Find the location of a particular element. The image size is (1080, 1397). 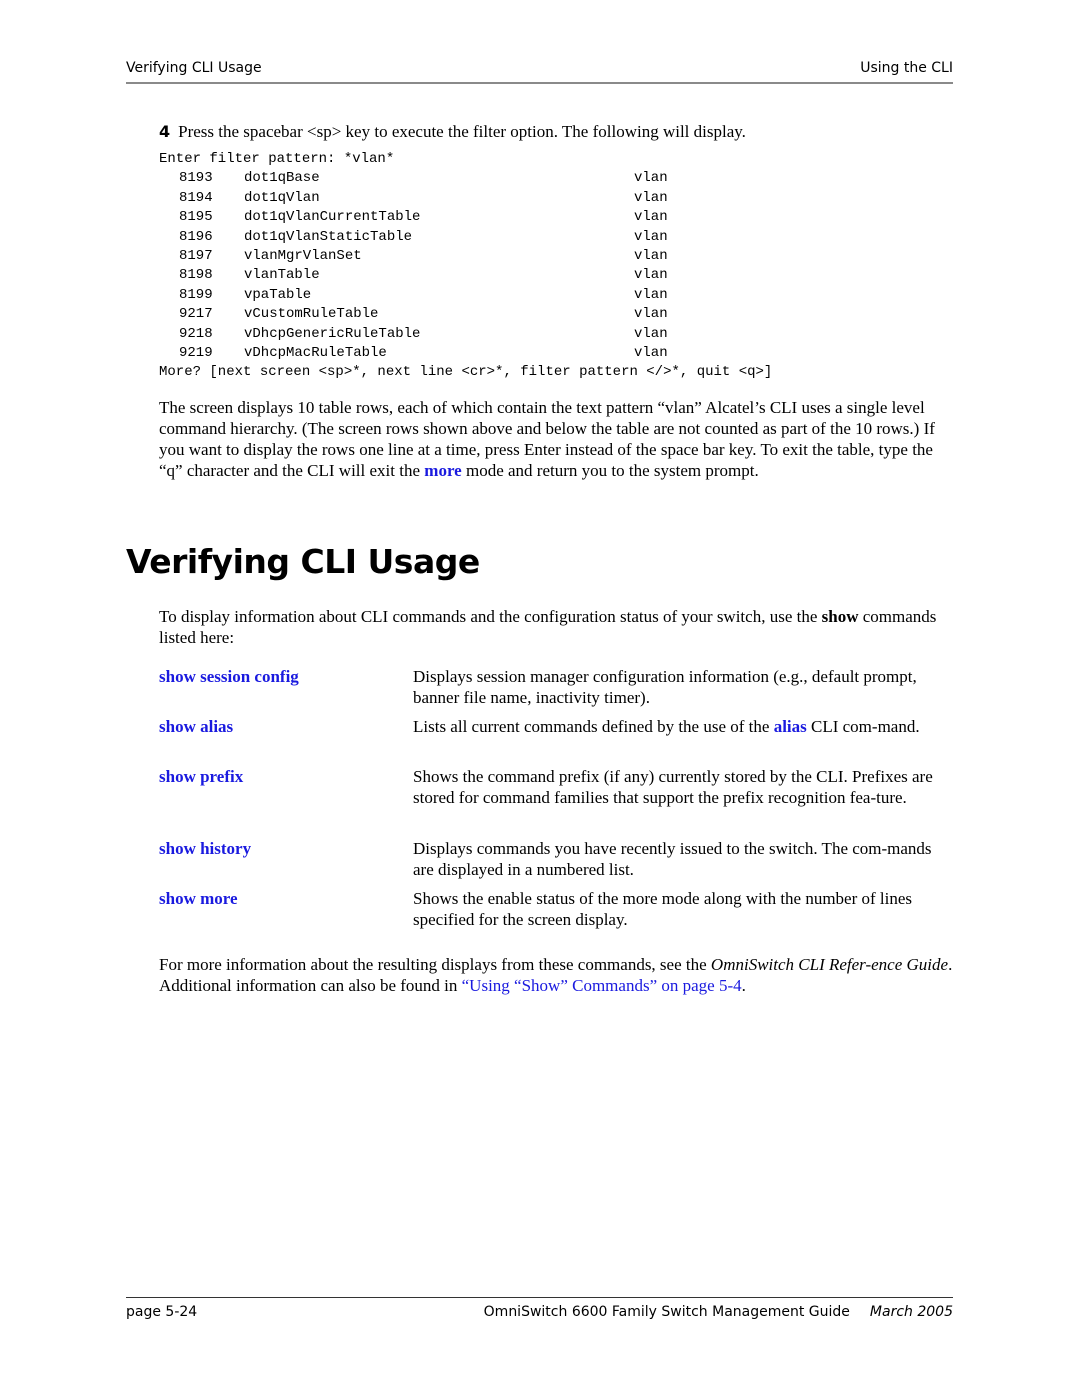

desc-text-end: CLI com-mand. is located at coordinates (863, 726).